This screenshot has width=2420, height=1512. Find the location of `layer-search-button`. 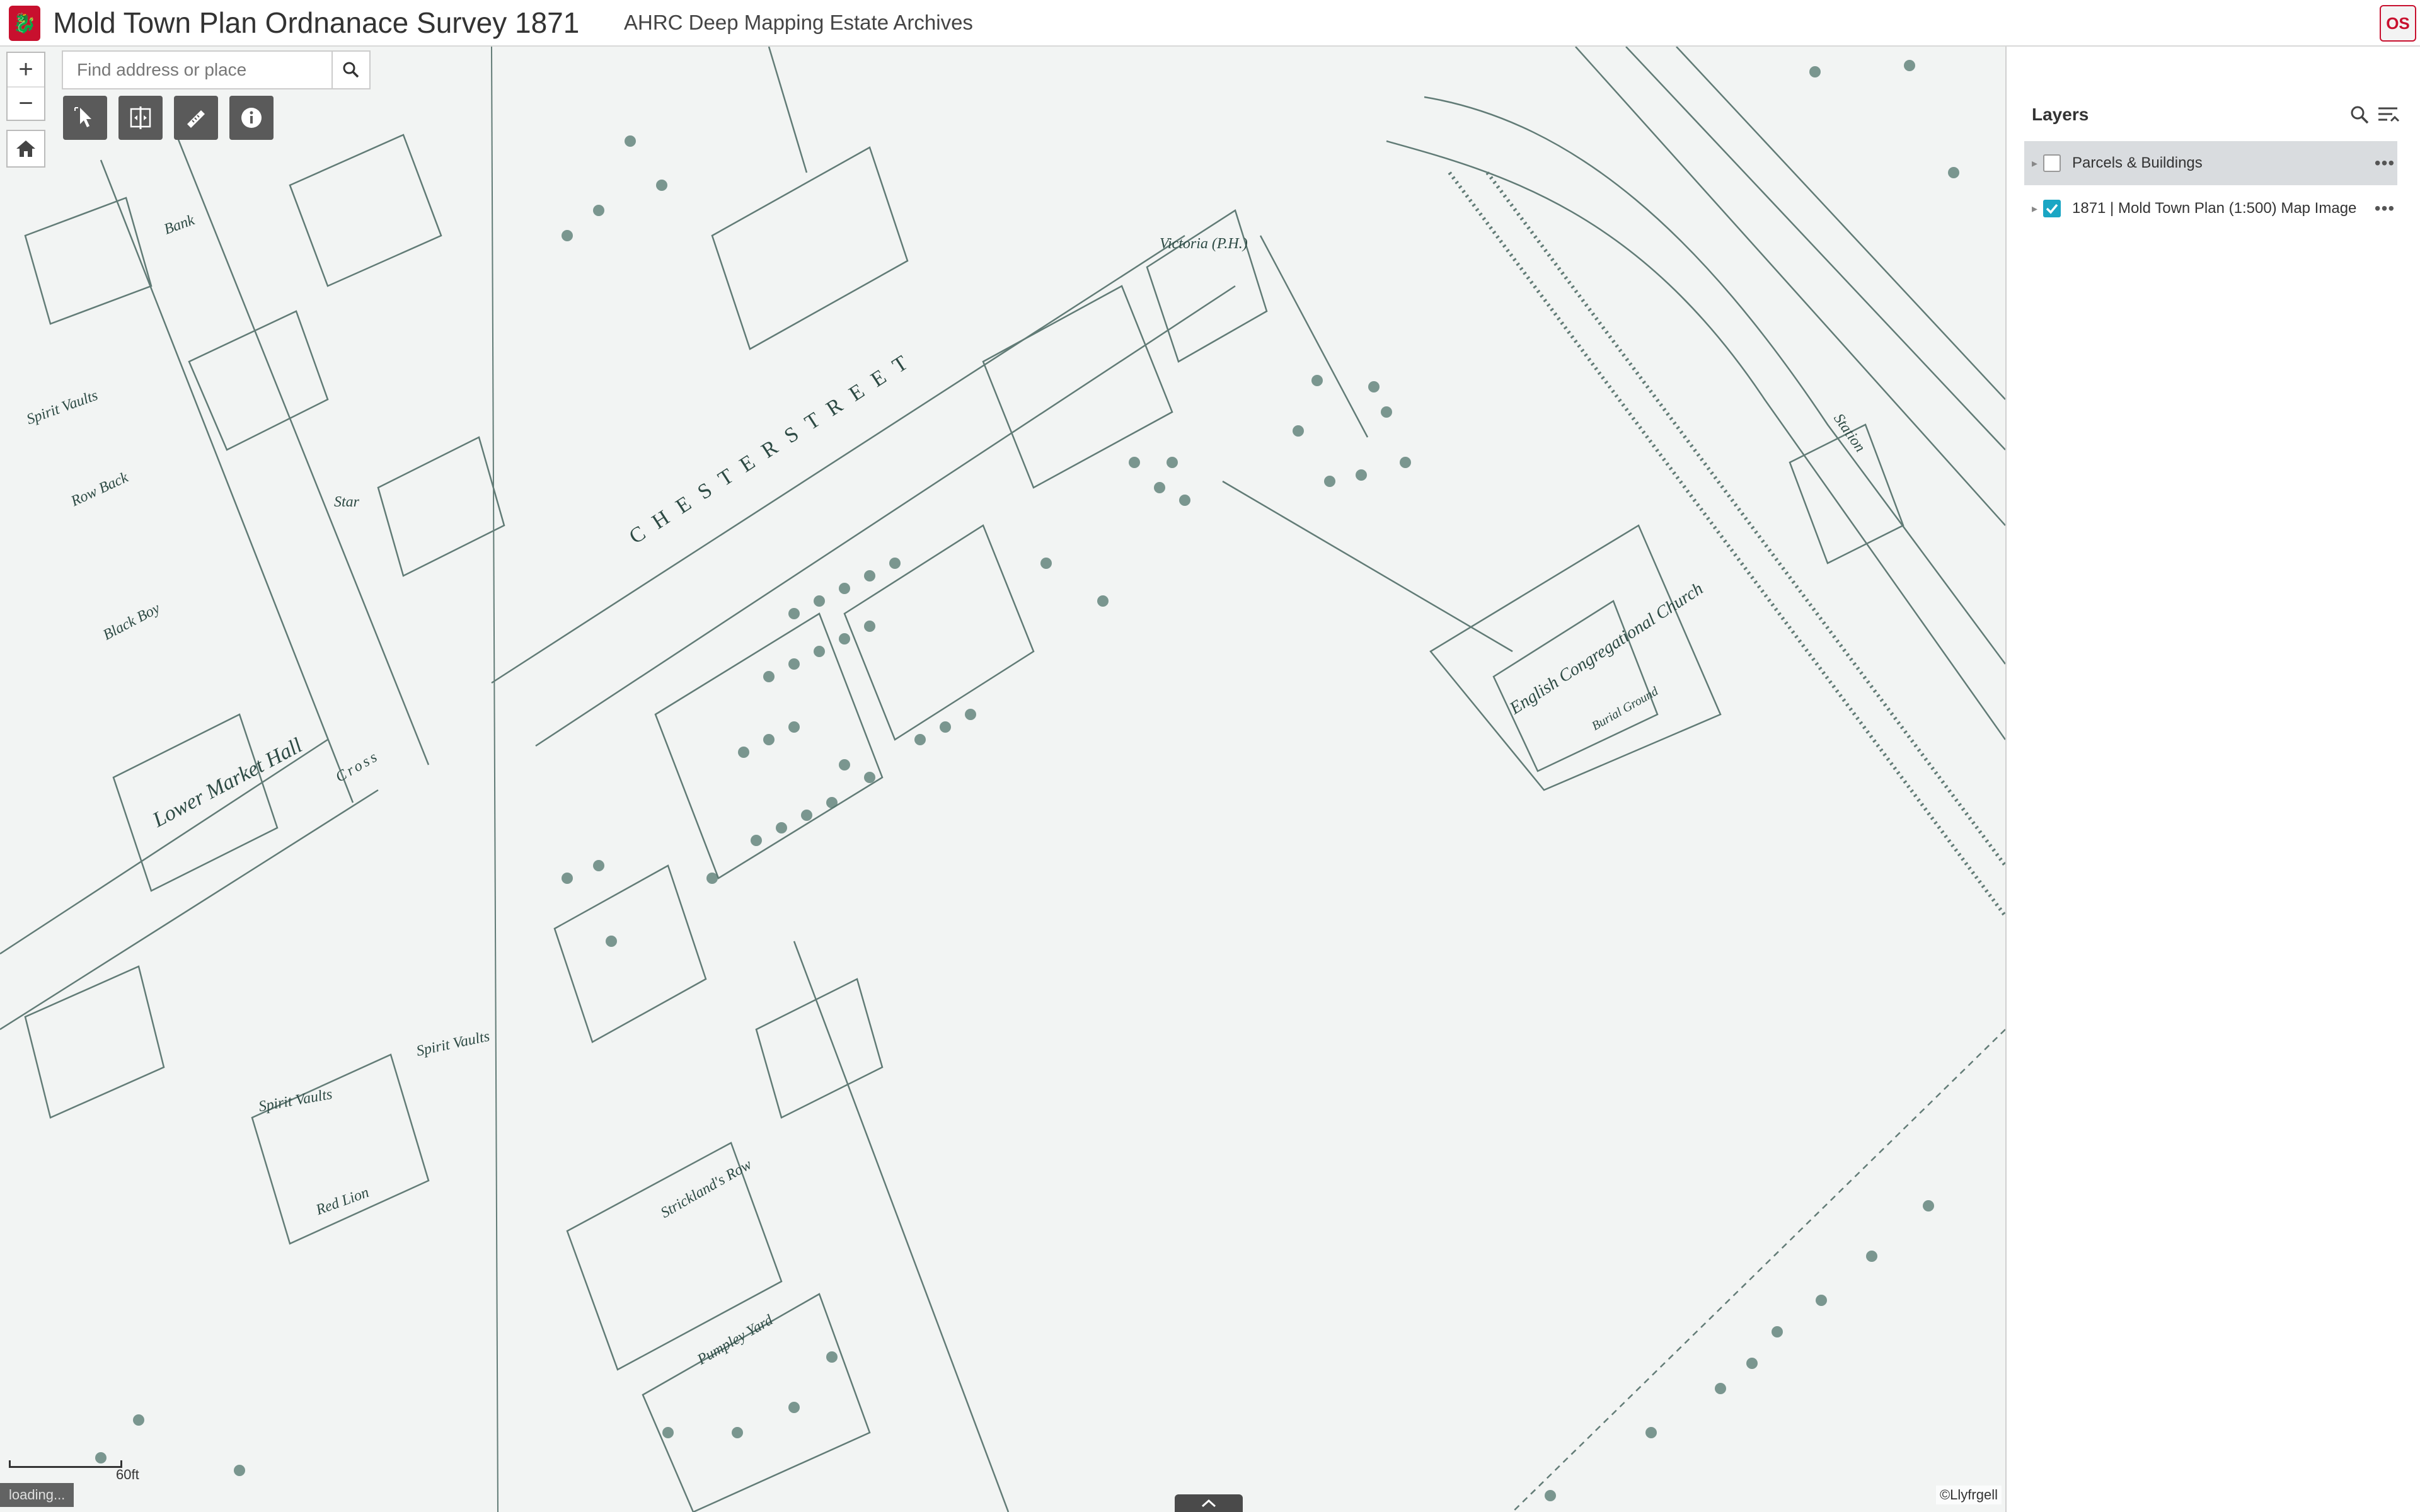

layer-search-button is located at coordinates (2359, 116).